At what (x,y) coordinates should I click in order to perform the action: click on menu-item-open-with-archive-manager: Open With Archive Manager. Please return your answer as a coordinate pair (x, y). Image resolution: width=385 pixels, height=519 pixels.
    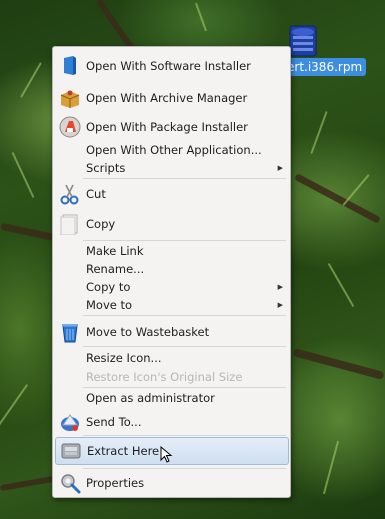
    Looking at the image, I should click on (172, 98).